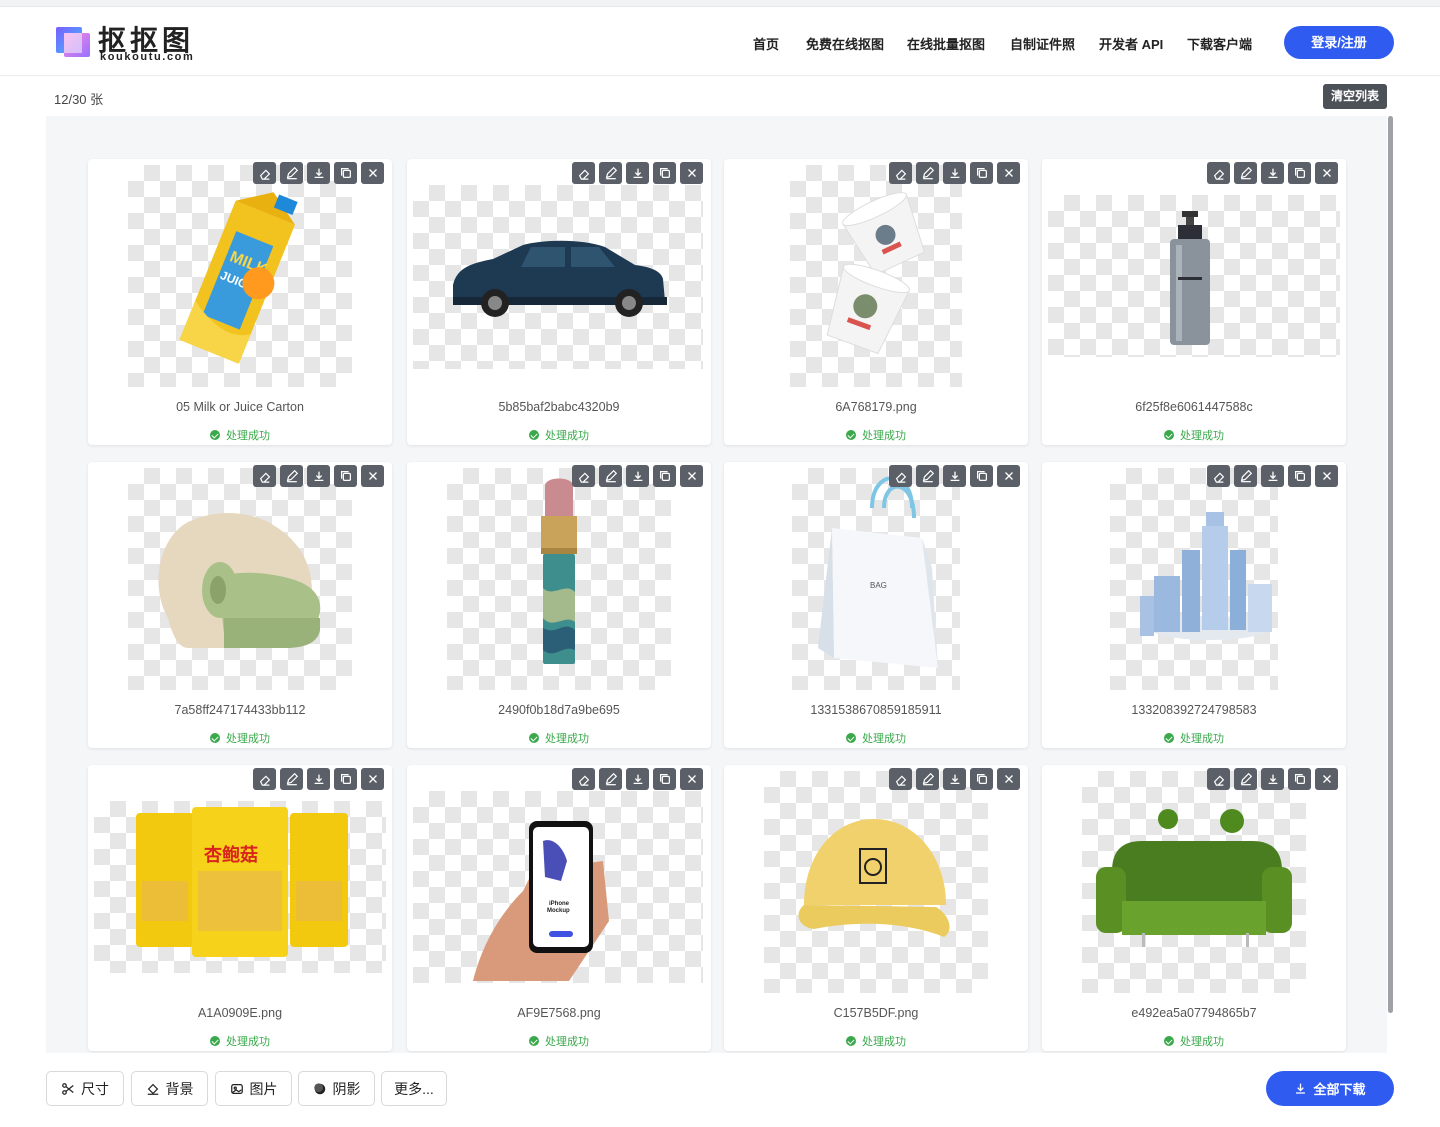 The image size is (1440, 1127). Describe the element at coordinates (1339, 42) in the screenshot. I see `login-register-button: 登录/注册` at that location.